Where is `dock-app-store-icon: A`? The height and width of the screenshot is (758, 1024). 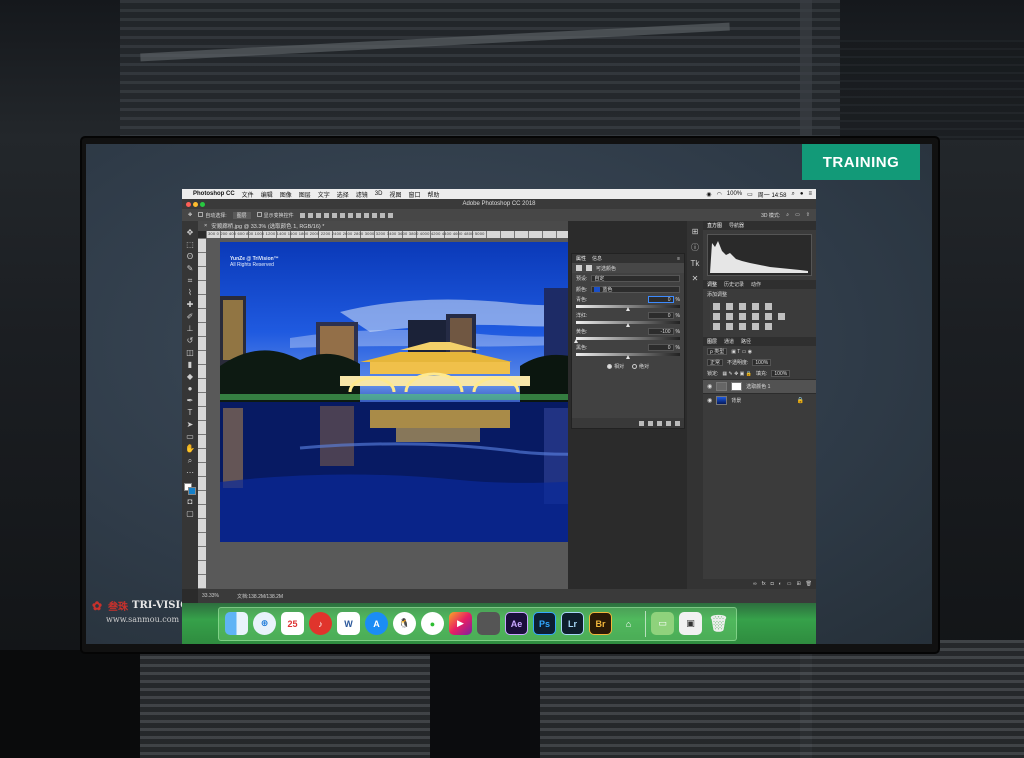
dock-app-store-icon: A is located at coordinates (376, 623).